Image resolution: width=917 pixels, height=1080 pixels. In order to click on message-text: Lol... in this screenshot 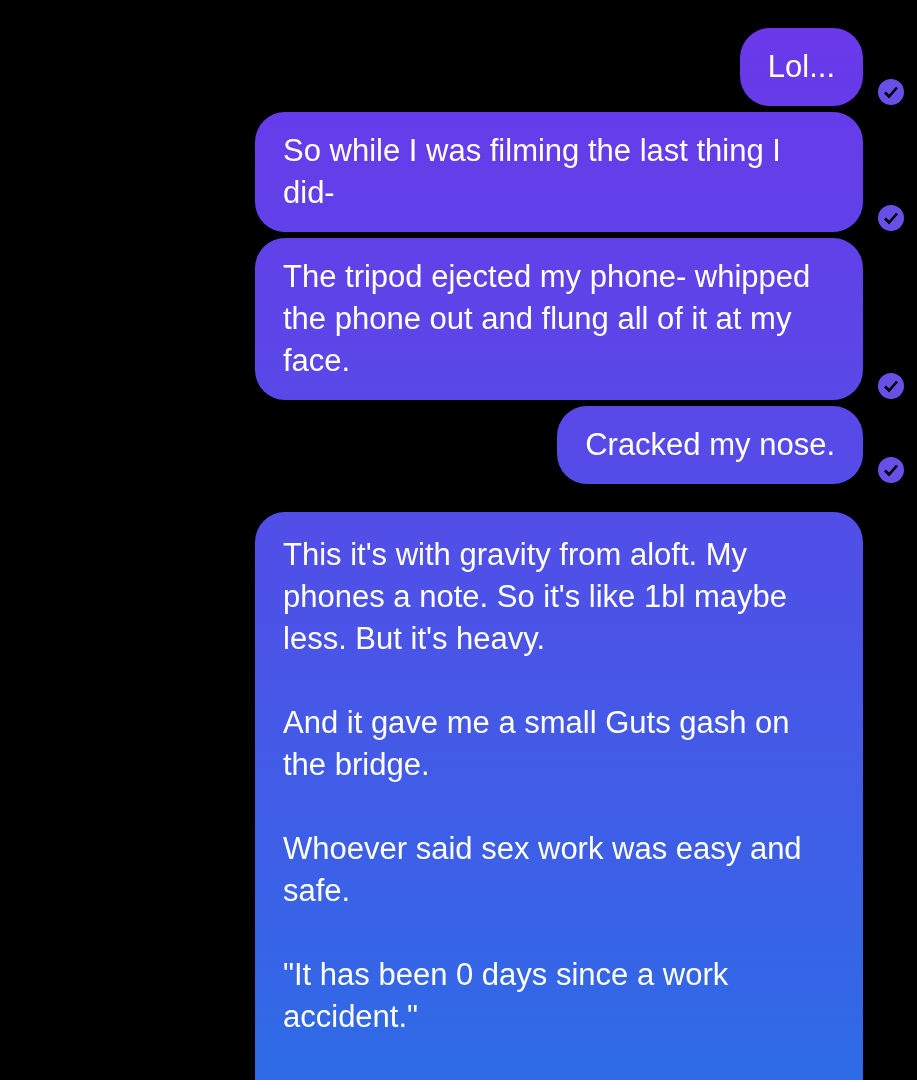, I will do `click(801, 67)`.